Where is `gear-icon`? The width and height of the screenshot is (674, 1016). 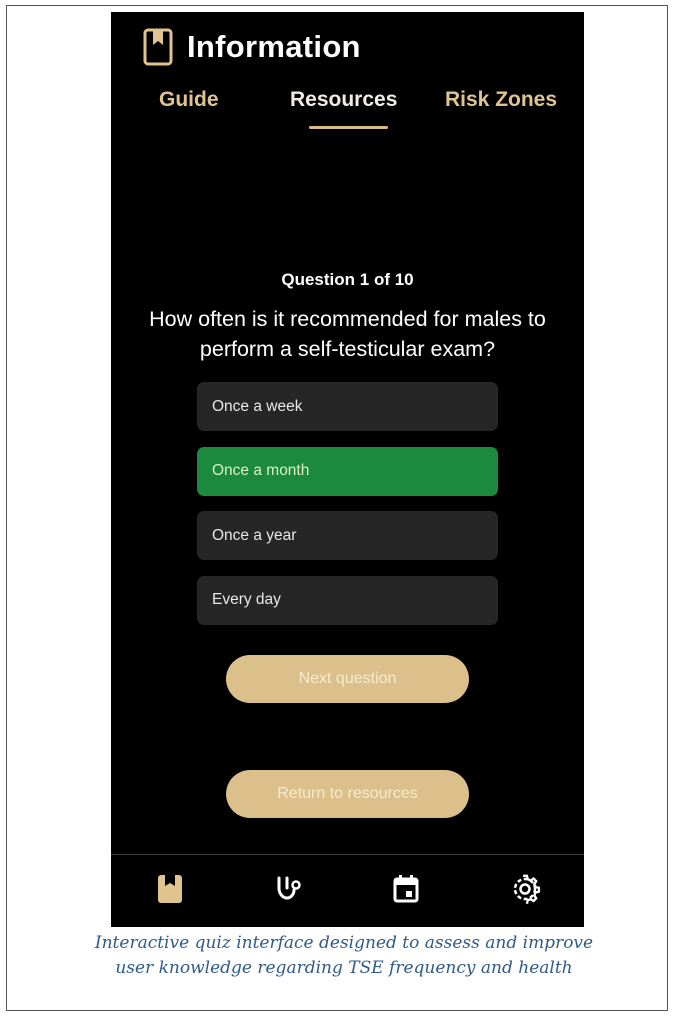 gear-icon is located at coordinates (526, 889).